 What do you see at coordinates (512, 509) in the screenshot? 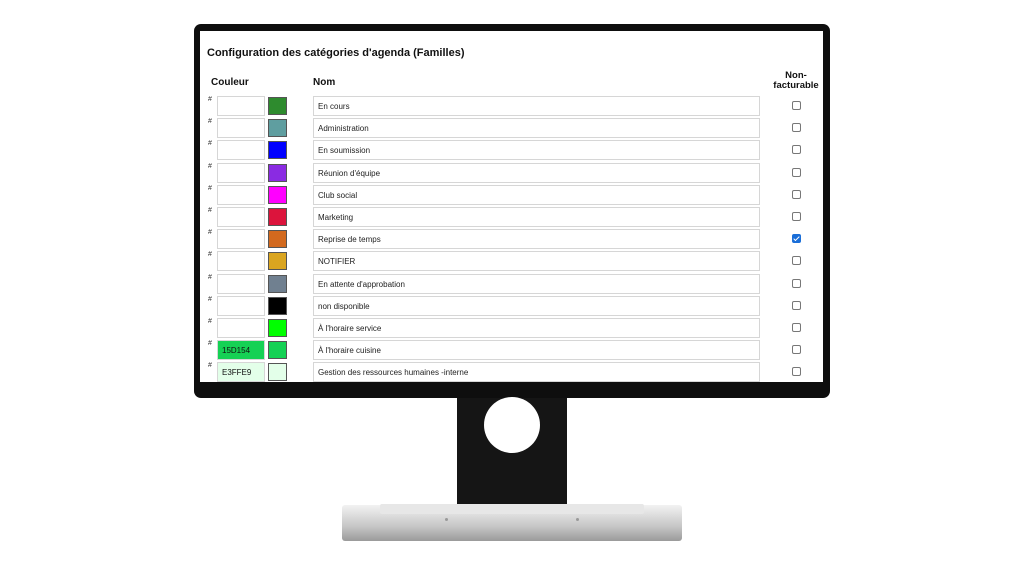
I see `monitor-stand-base-top` at bounding box center [512, 509].